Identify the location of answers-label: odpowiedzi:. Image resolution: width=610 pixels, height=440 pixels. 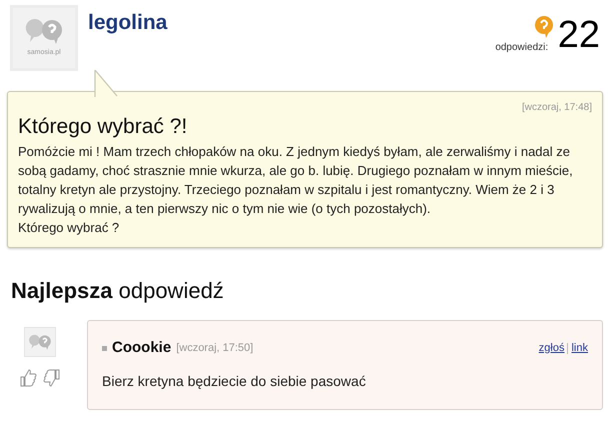
(521, 48).